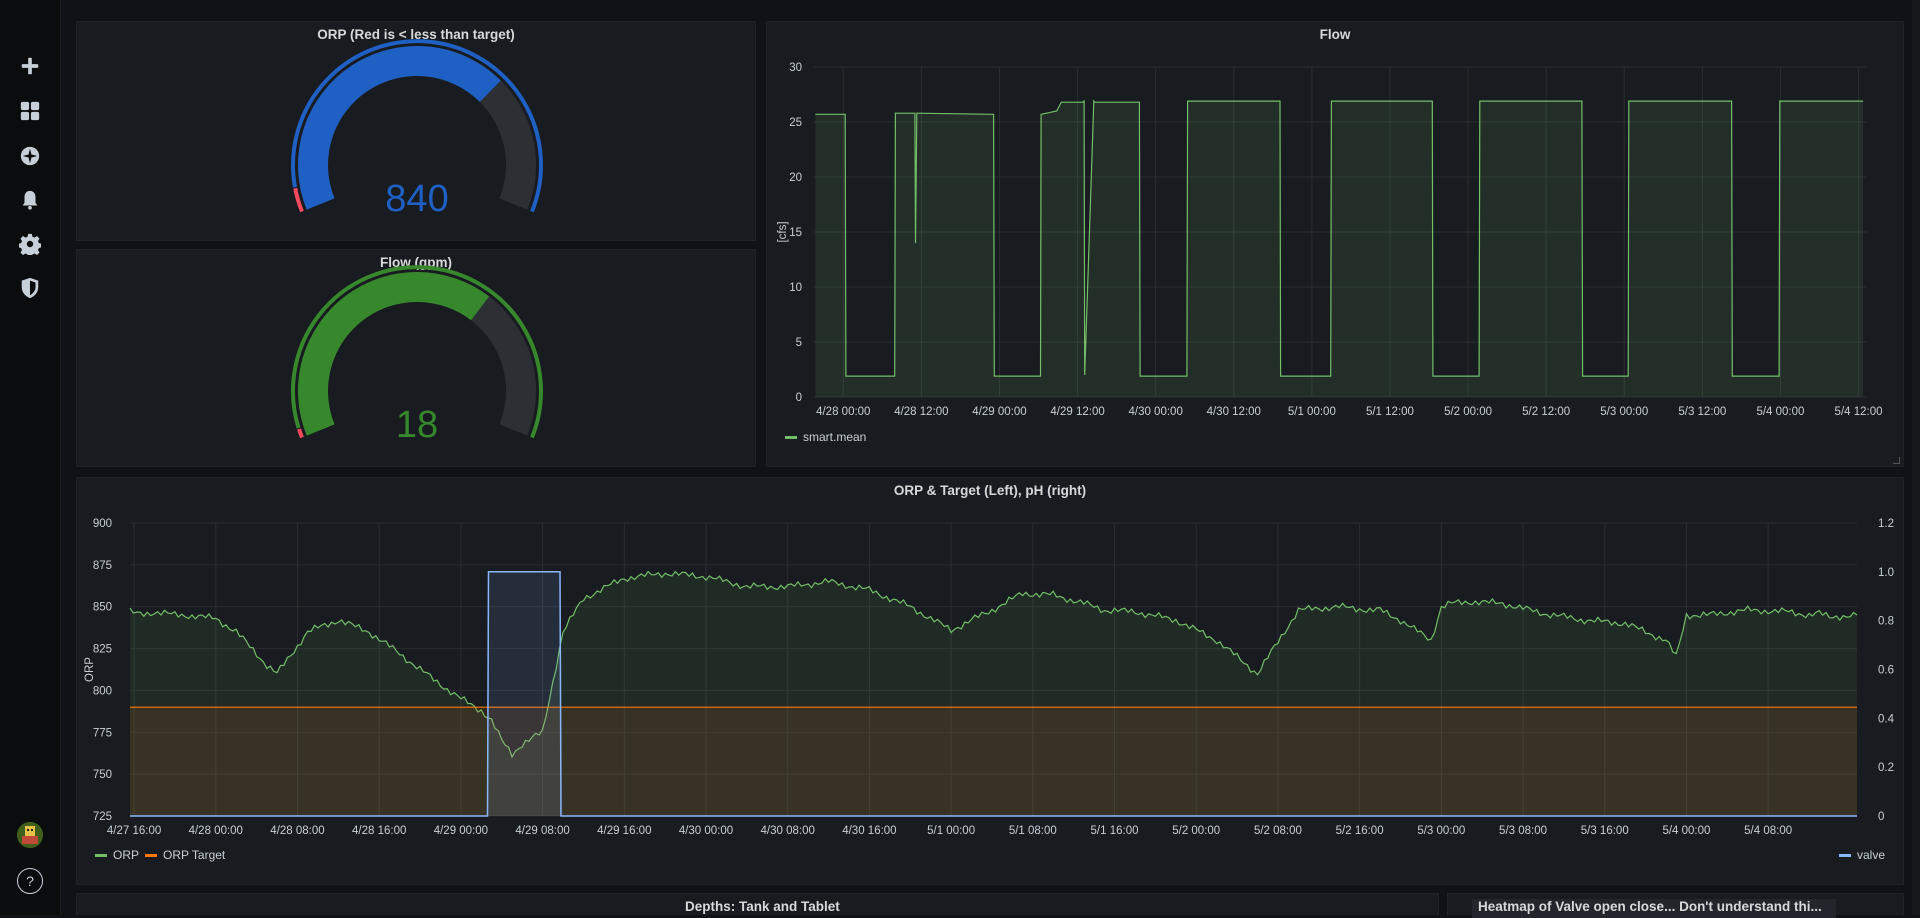 This screenshot has height=918, width=1920. Describe the element at coordinates (993, 761) in the screenshot. I see `series-area-orp-target` at that location.